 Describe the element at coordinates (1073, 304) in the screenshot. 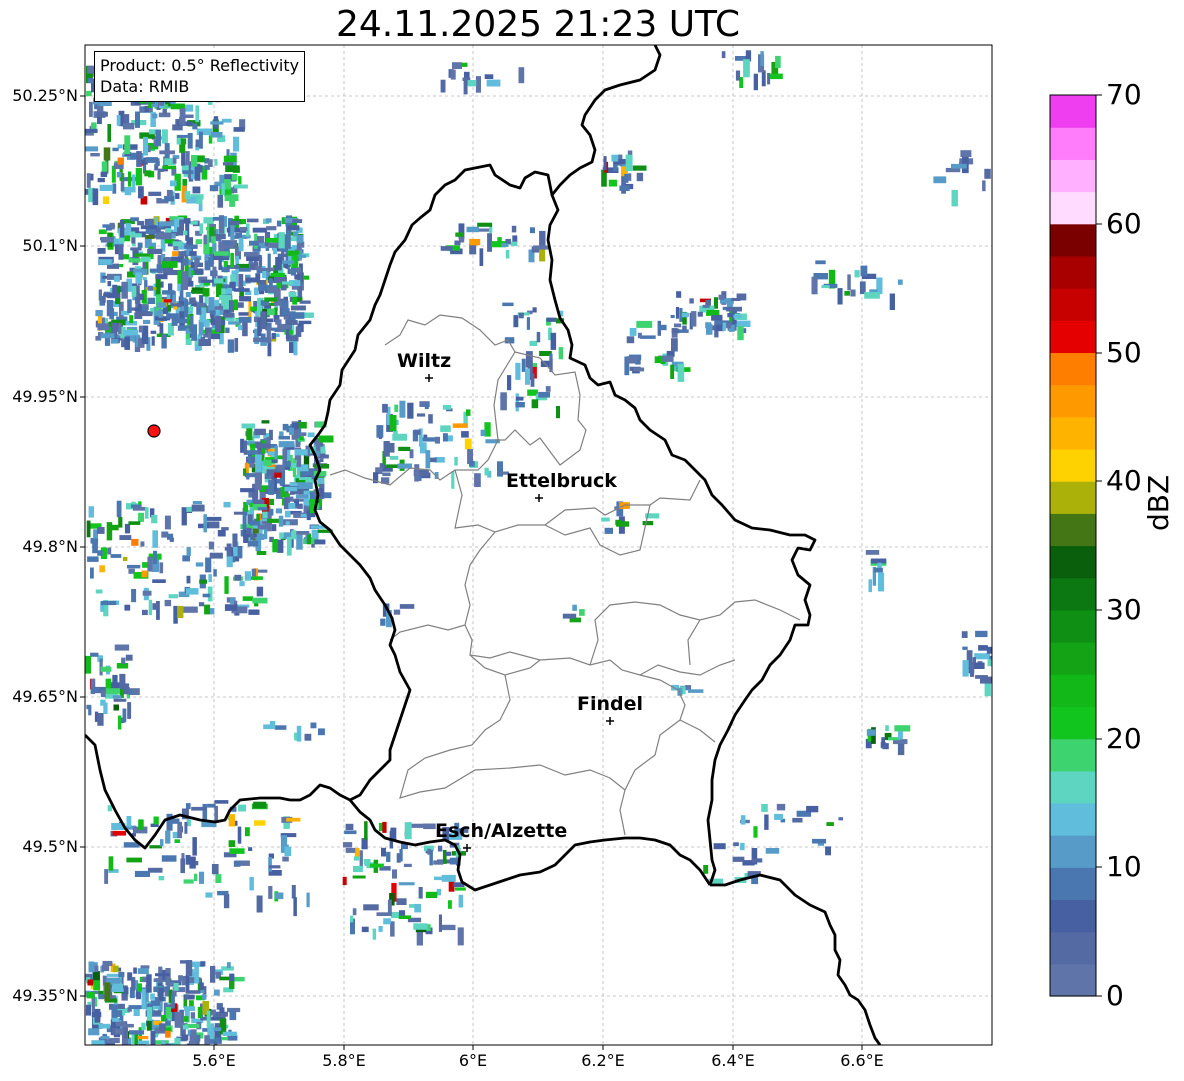

I see `colorbar-band` at that location.